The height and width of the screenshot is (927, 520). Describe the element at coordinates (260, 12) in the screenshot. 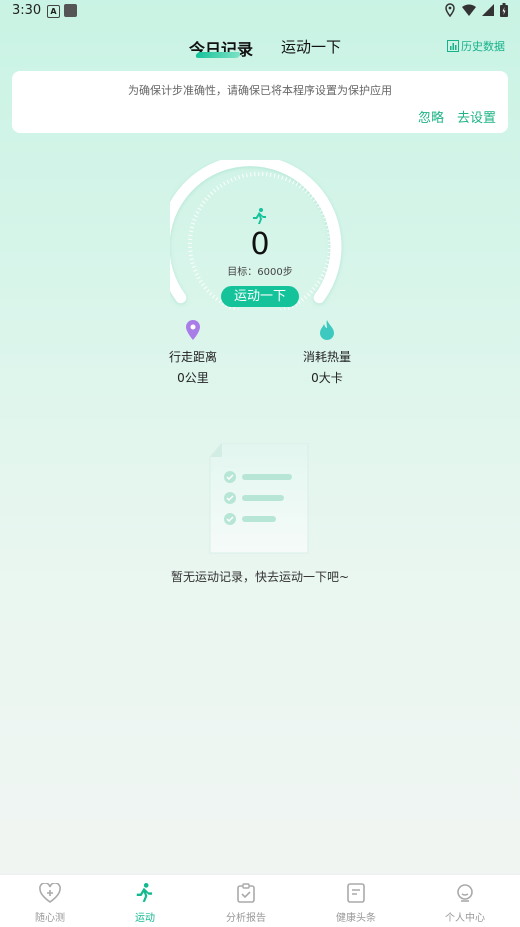

I see `status-bar: 3:30 A` at that location.